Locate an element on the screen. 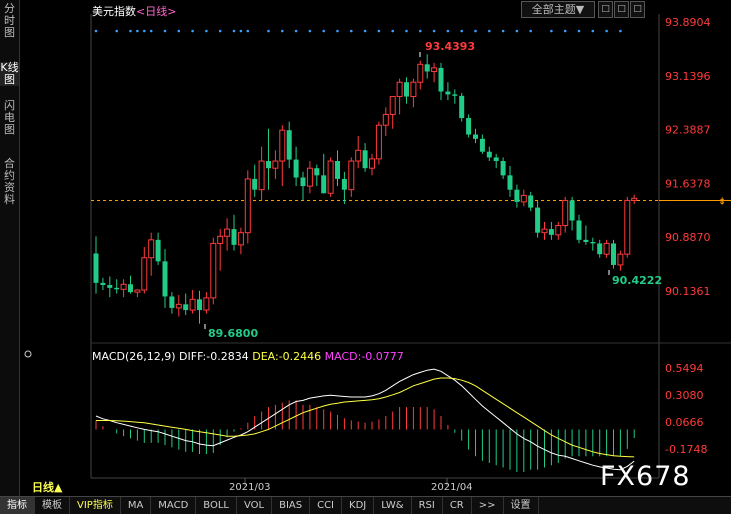  price-axis-label: 90.1361 is located at coordinates (688, 291).